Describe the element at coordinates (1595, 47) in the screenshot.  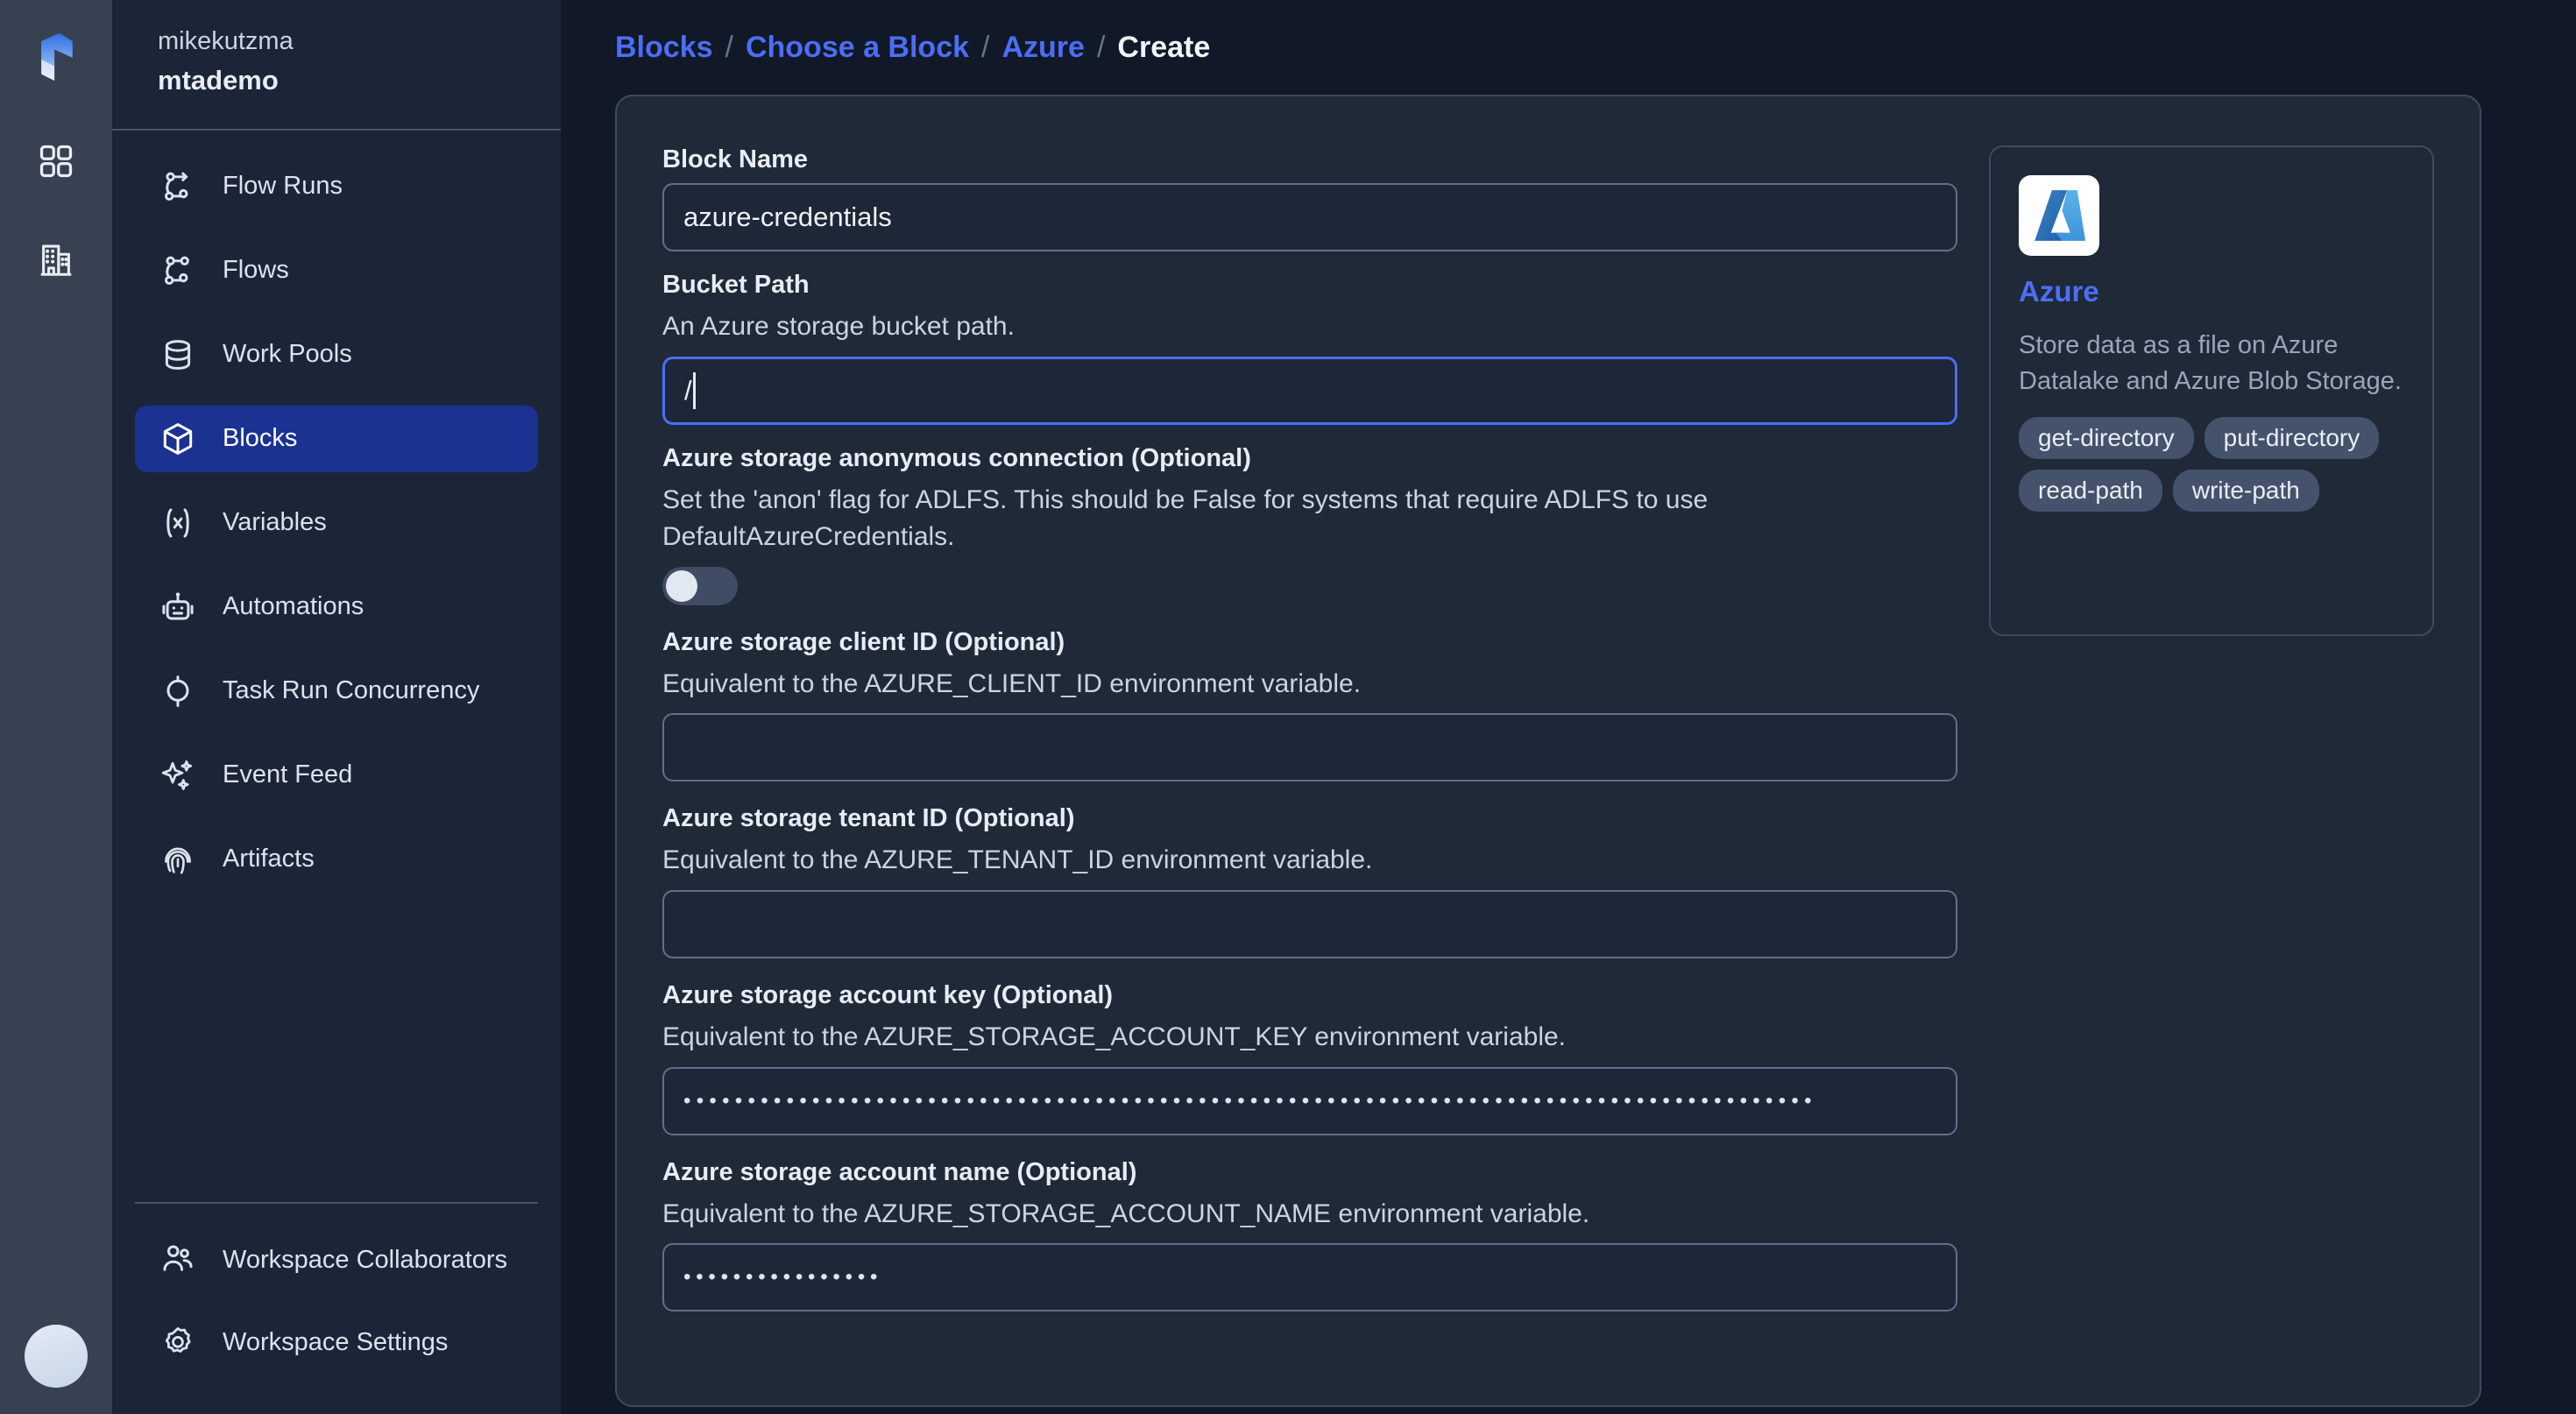
I see `breadcrumb: Blocks / Choose a Block / Azure / Create` at that location.